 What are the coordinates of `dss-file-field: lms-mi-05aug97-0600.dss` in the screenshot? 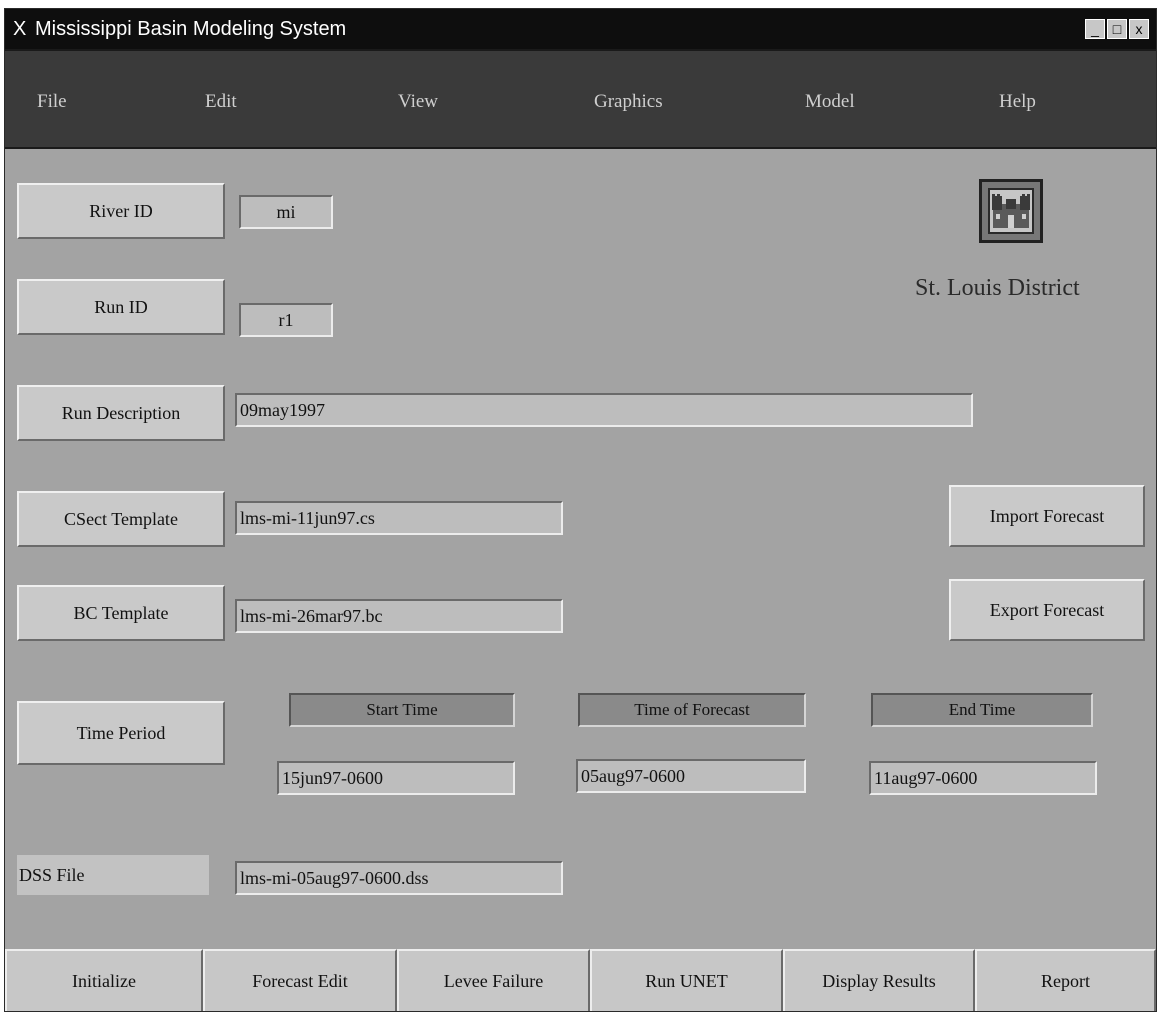 It's located at (399, 878).